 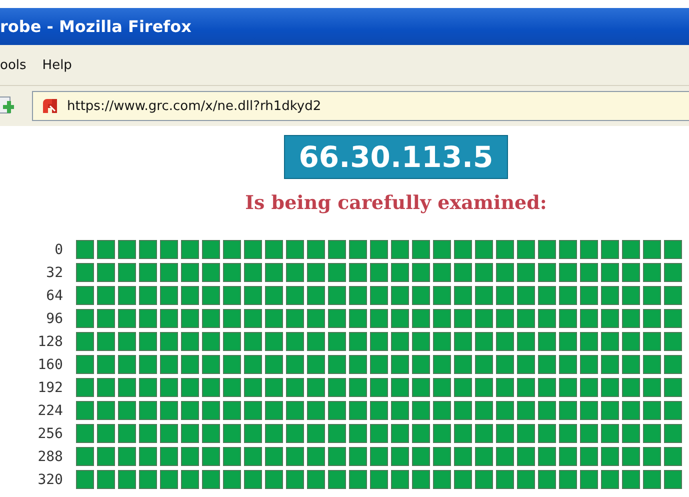 What do you see at coordinates (49, 434) in the screenshot?
I see `port-number: 256` at bounding box center [49, 434].